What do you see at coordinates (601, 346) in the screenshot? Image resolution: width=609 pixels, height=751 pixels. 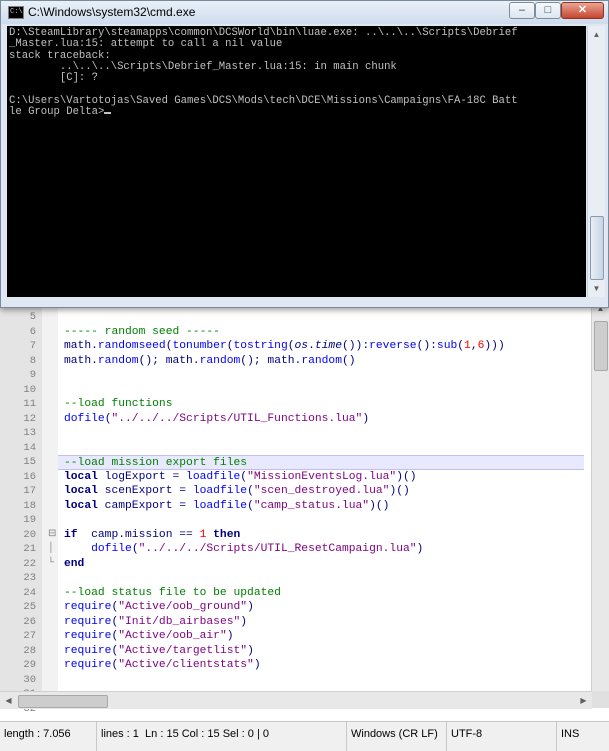 I see `editor-vertical-scroll-thumb` at bounding box center [601, 346].